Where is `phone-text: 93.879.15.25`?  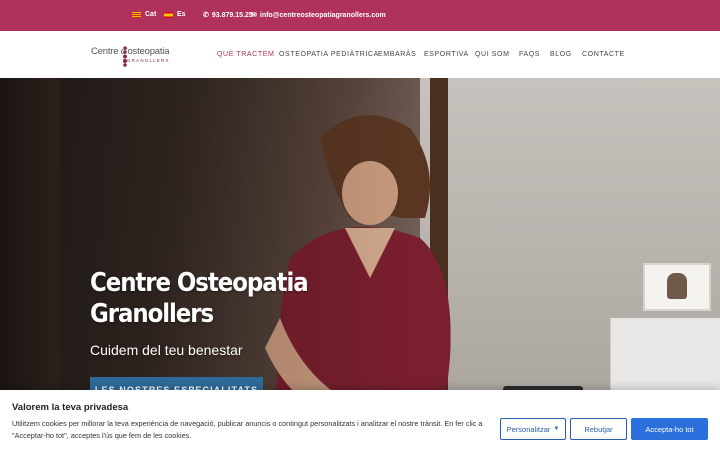
phone-text: 93.879.15.25 is located at coordinates (232, 15).